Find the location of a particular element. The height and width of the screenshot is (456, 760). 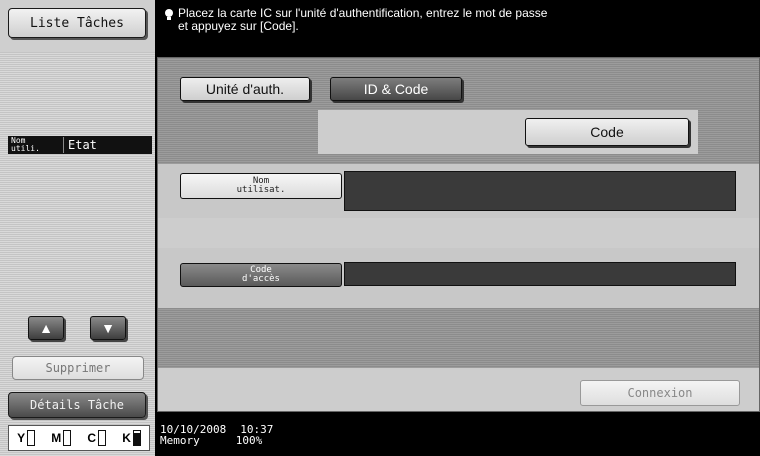

code-button: Code is located at coordinates (607, 132).